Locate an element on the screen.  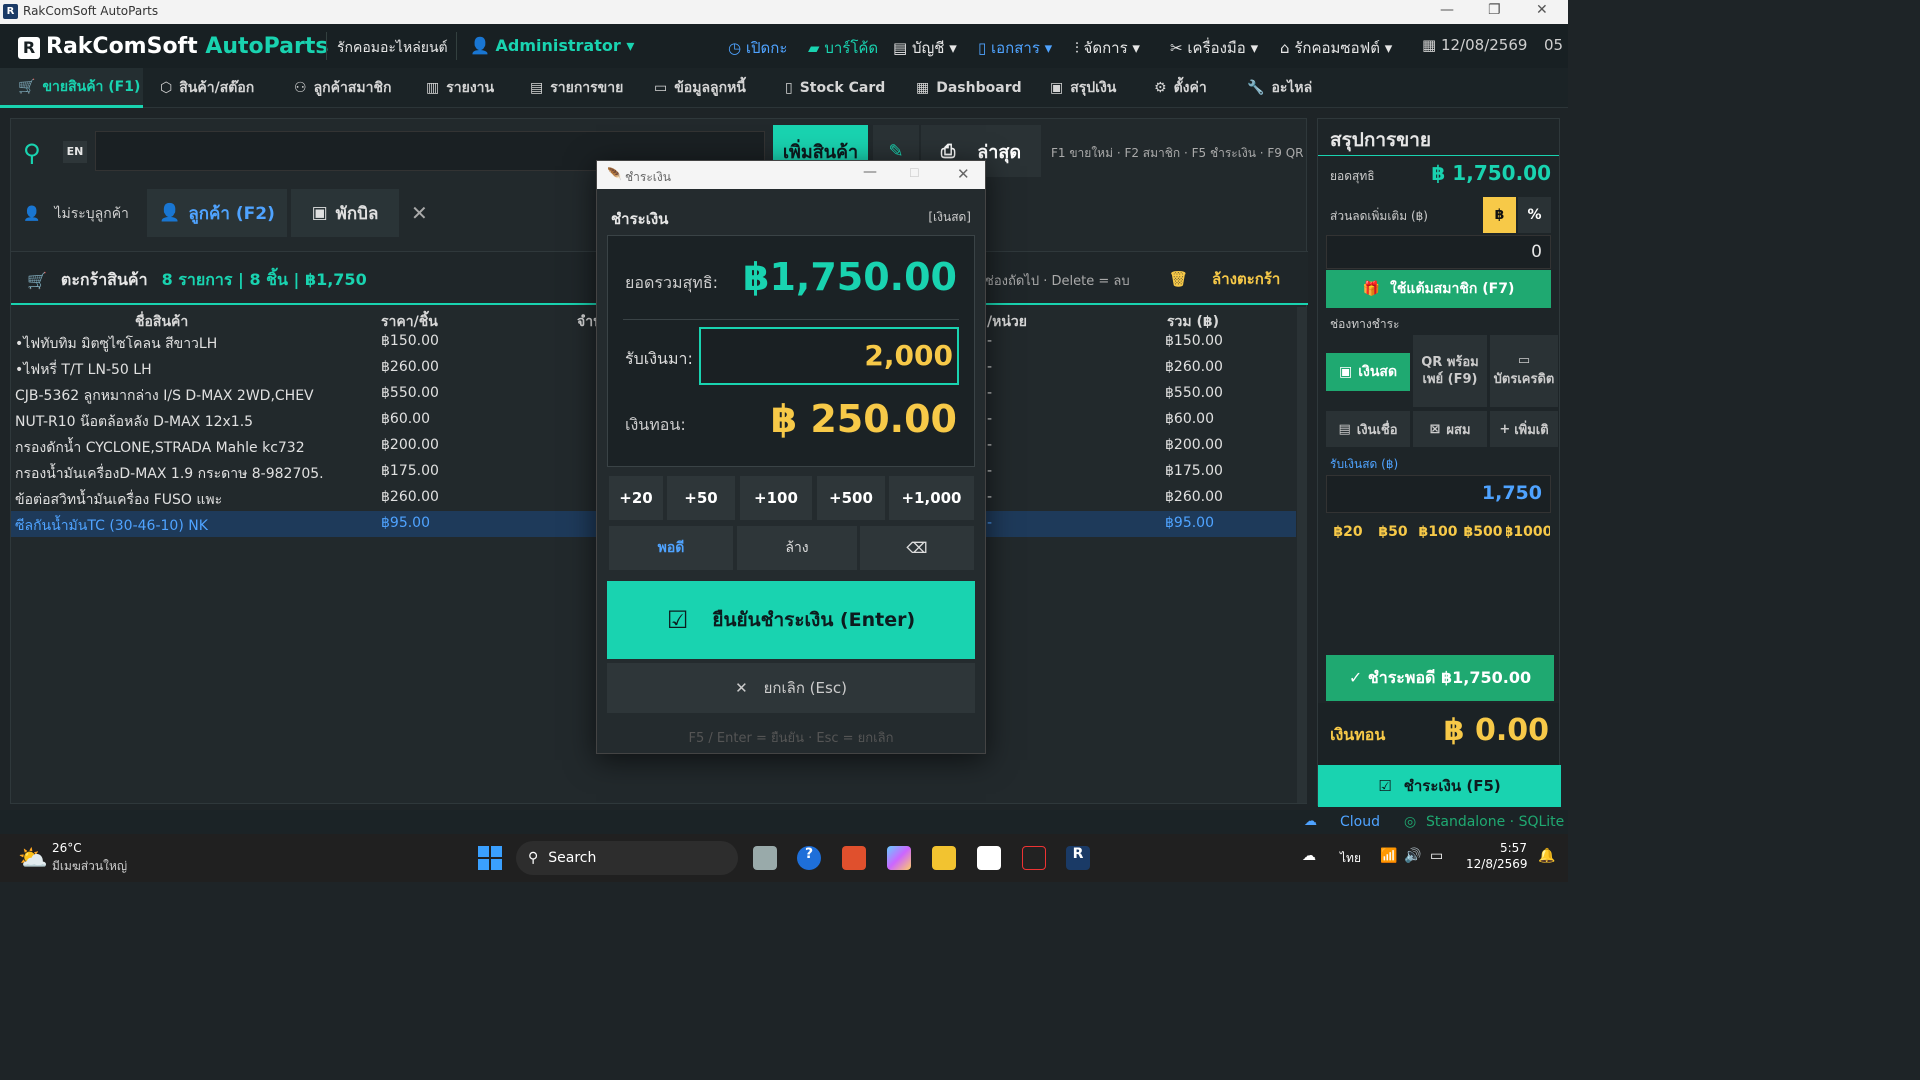
pay-mixed-button: ⊠ ผสม is located at coordinates (1450, 429).